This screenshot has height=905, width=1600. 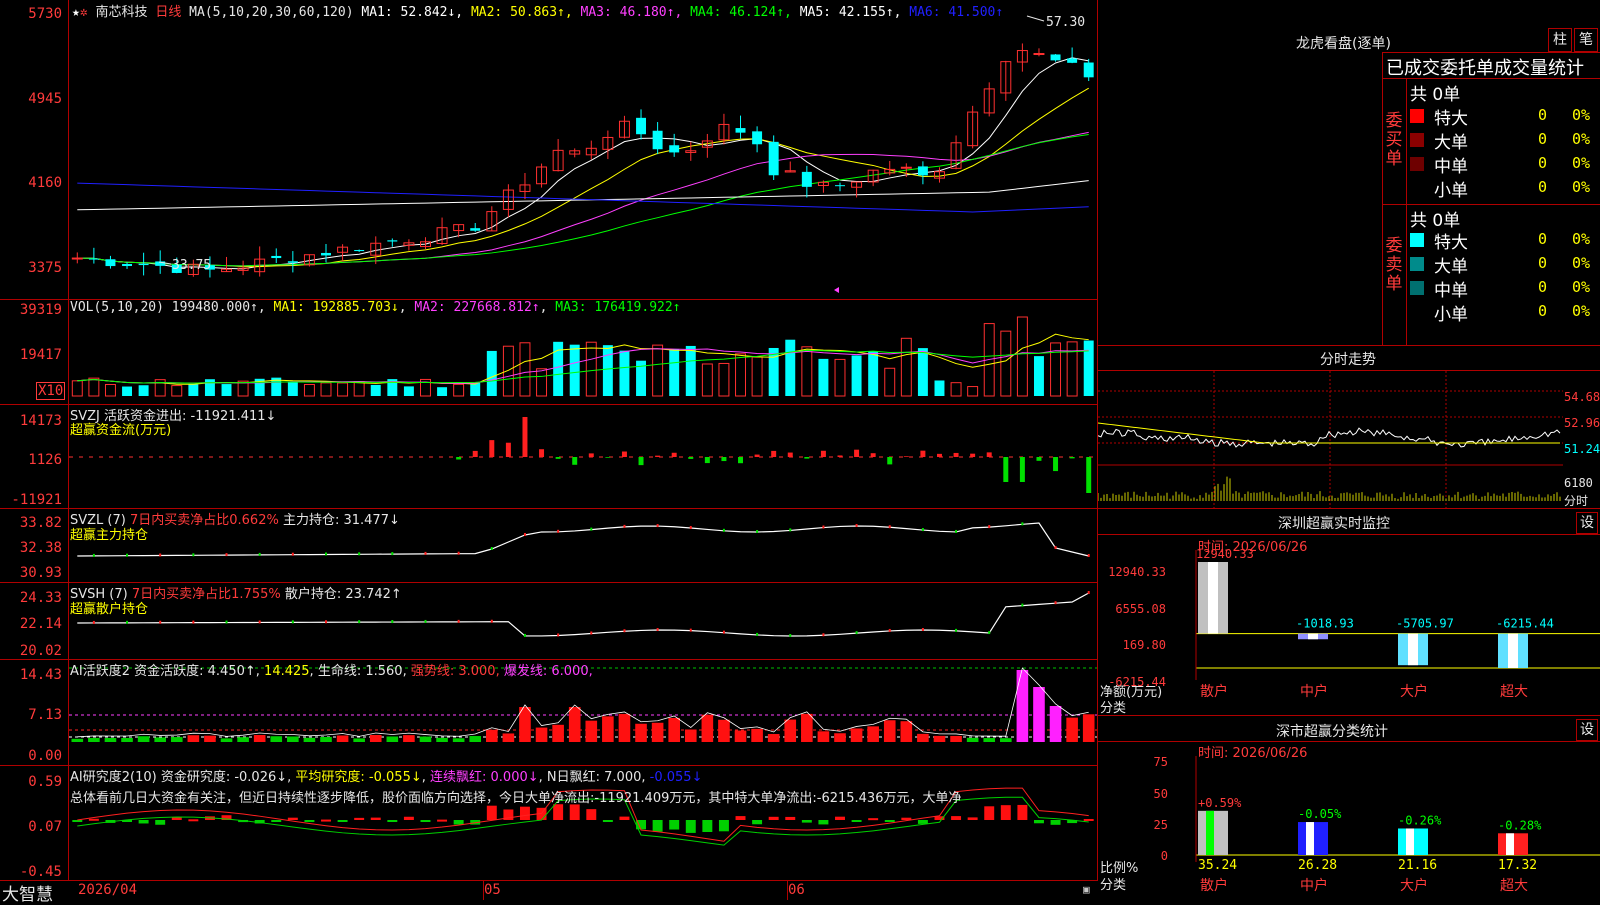 I want to click on monitor-category: 大户, so click(x=1414, y=691).